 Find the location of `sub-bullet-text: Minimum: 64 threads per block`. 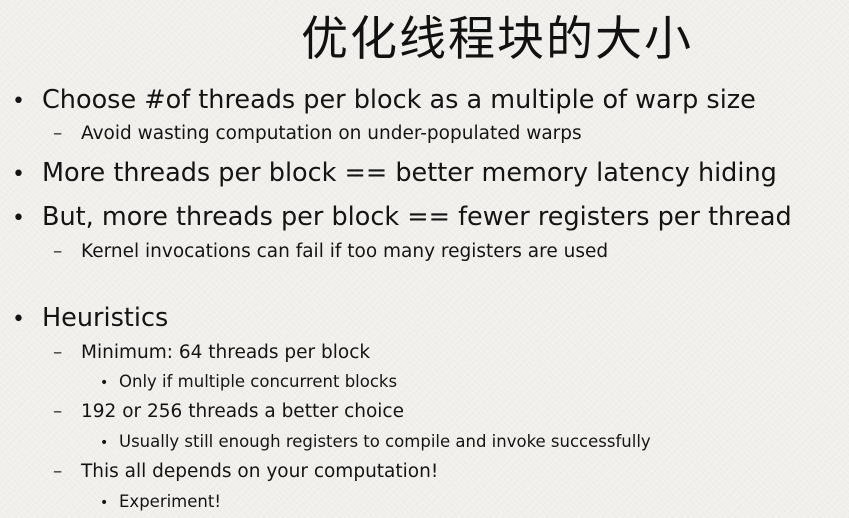

sub-bullet-text: Minimum: 64 threads per block is located at coordinates (226, 352).